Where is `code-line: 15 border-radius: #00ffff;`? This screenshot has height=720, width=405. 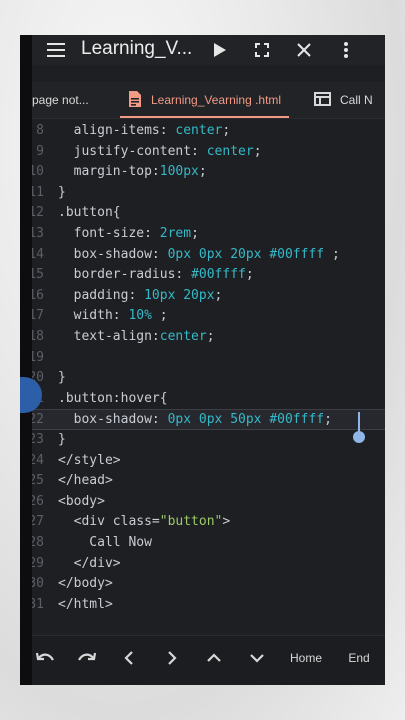 code-line: 15 border-radius: #00ffff; is located at coordinates (202, 275).